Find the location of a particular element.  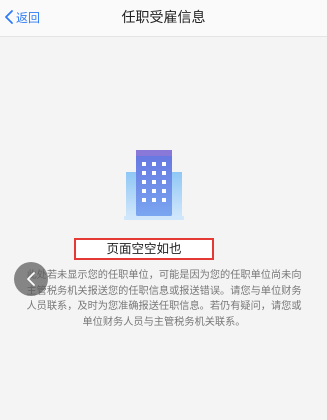

chevron-left-icon is located at coordinates (31, 279).